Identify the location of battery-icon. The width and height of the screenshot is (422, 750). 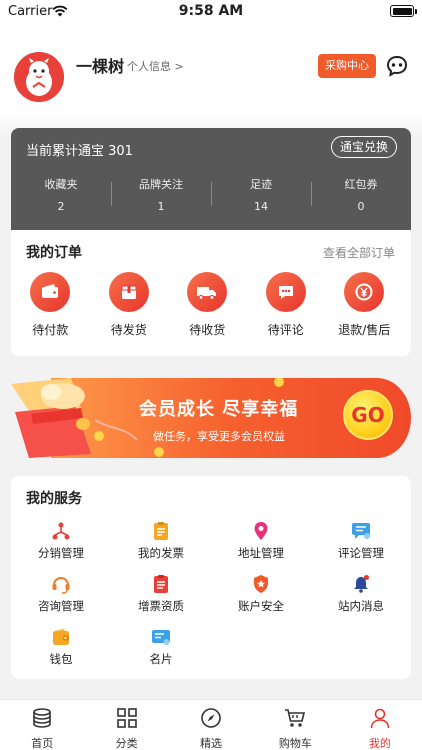
(402, 11).